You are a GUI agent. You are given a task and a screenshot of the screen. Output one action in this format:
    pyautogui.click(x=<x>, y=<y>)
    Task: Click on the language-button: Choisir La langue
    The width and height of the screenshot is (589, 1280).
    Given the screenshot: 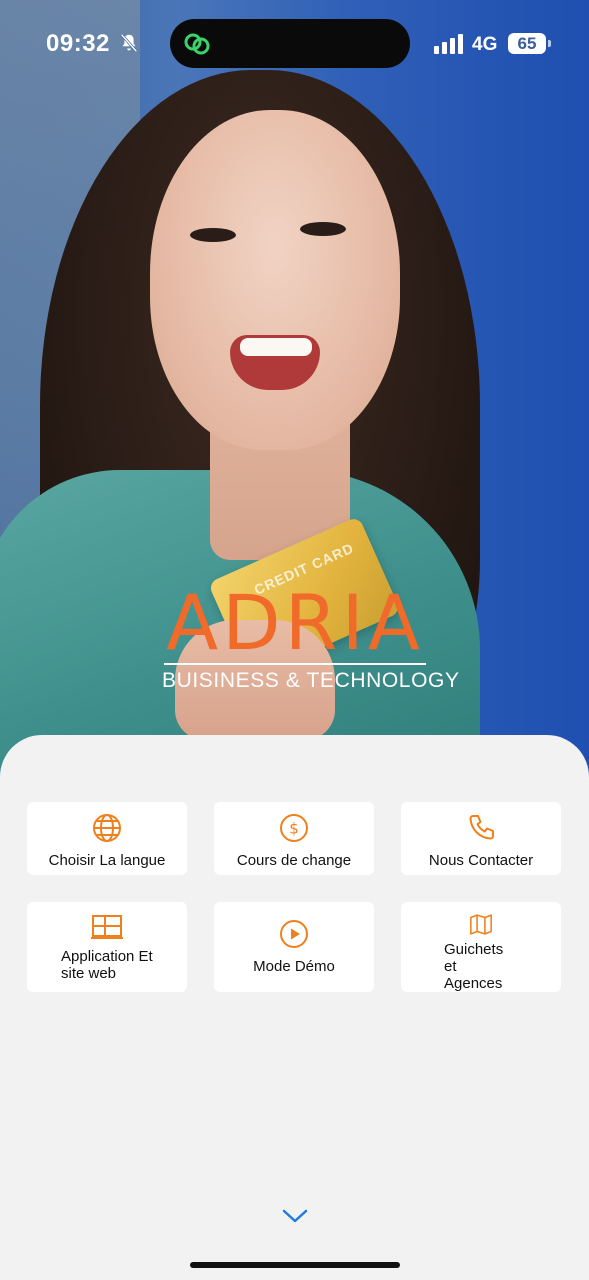 What is the action you would take?
    pyautogui.click(x=107, y=838)
    